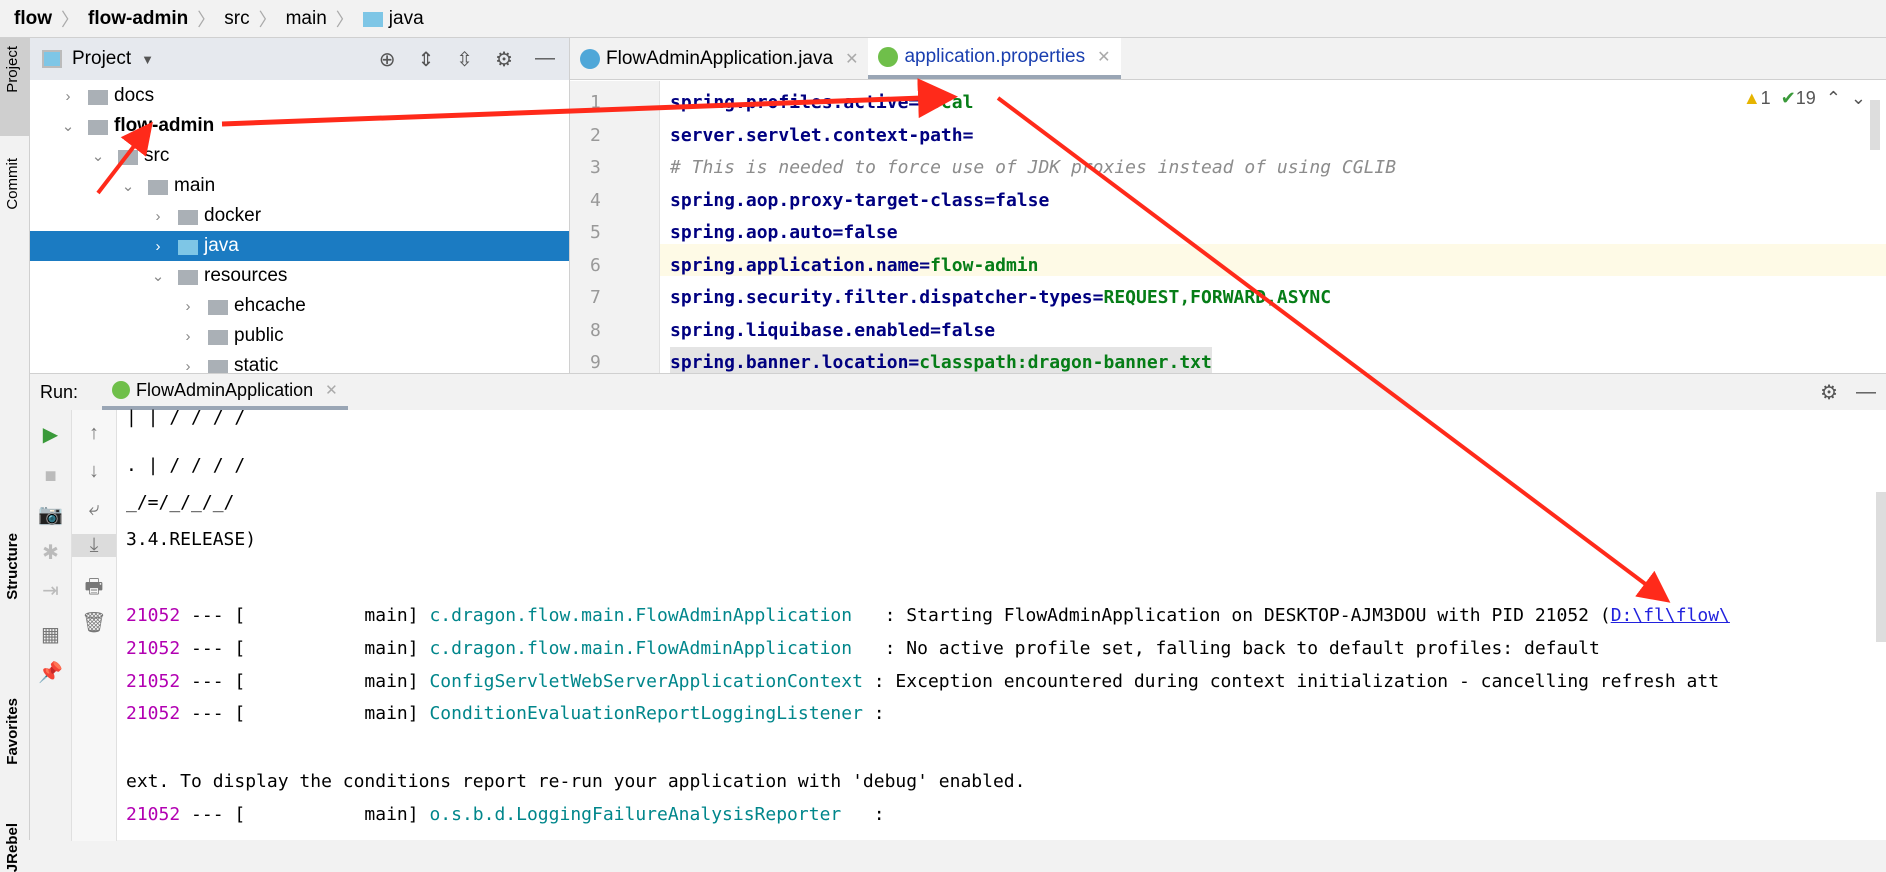 This screenshot has height=872, width=1886. What do you see at coordinates (888, 56) in the screenshot?
I see `spring-properties-icon` at bounding box center [888, 56].